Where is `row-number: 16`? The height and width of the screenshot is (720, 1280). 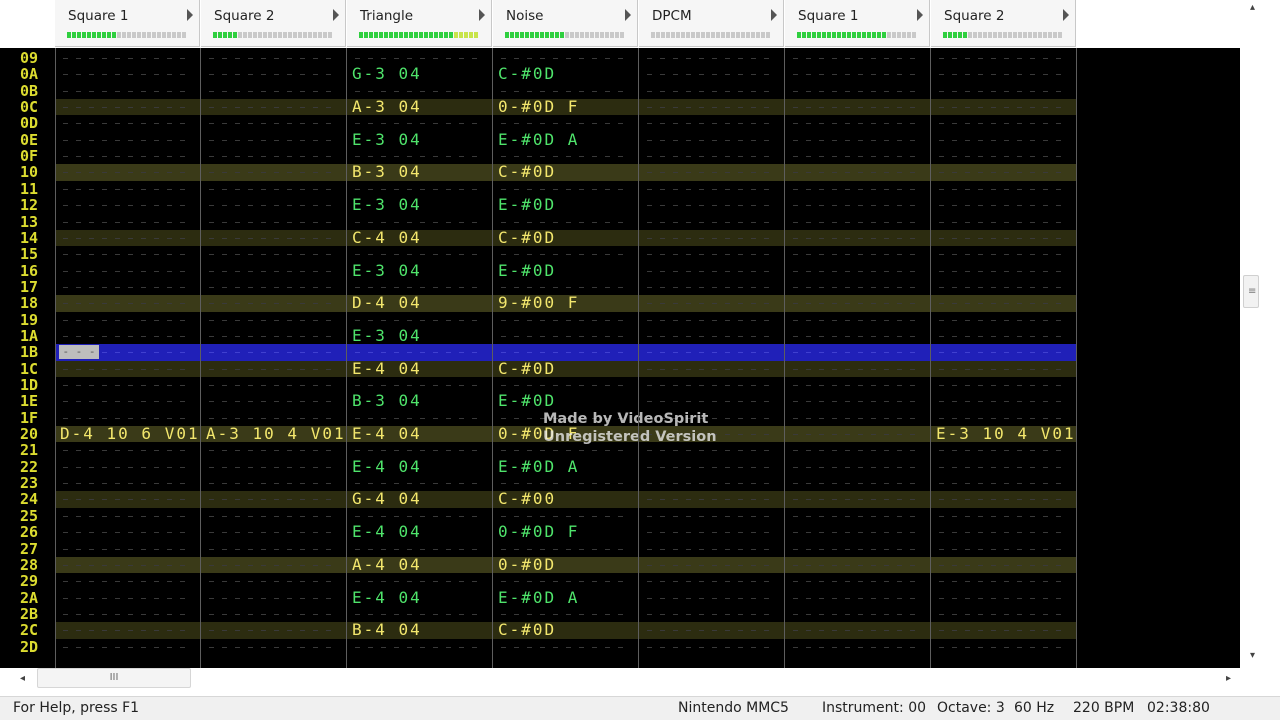
row-number: 16 is located at coordinates (37, 270).